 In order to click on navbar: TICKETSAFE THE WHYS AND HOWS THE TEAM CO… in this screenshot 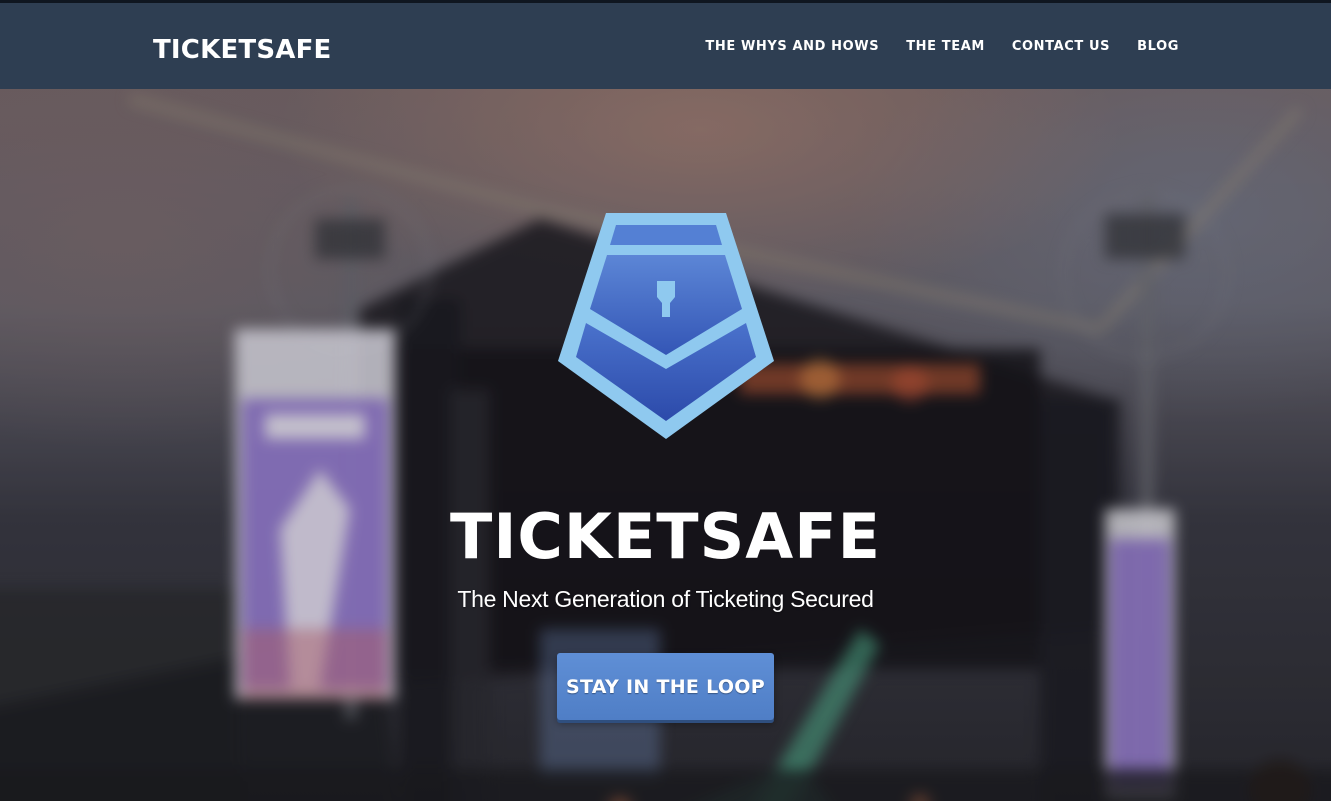, I will do `click(665, 46)`.